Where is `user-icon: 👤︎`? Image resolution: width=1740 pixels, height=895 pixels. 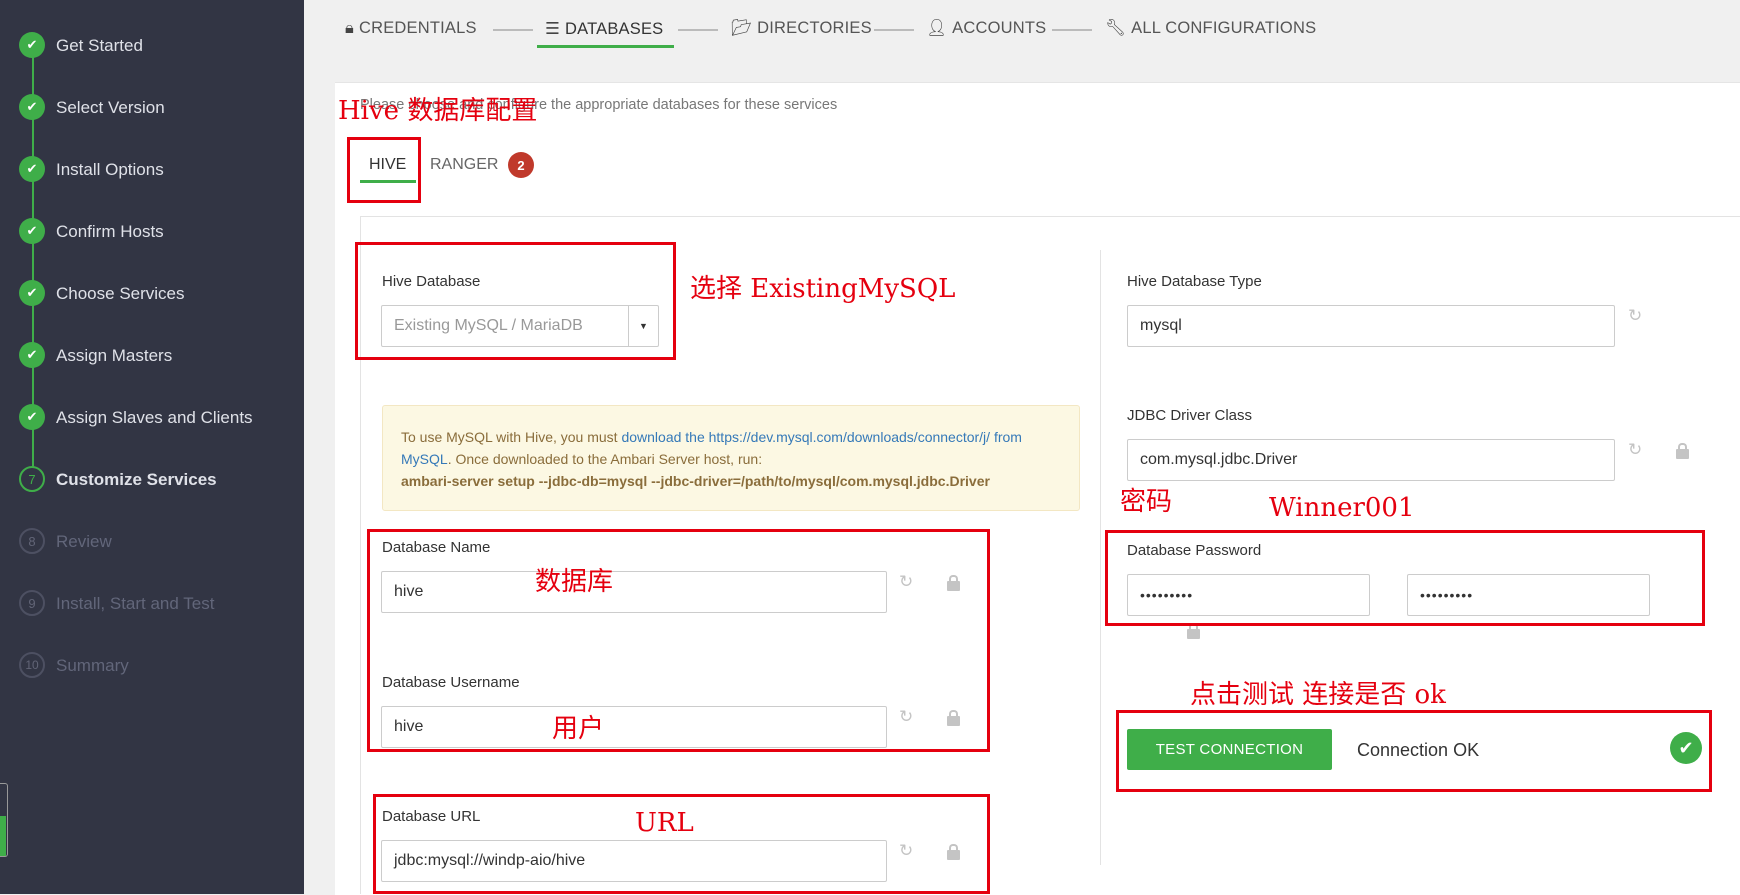 user-icon: 👤︎ is located at coordinates (937, 28).